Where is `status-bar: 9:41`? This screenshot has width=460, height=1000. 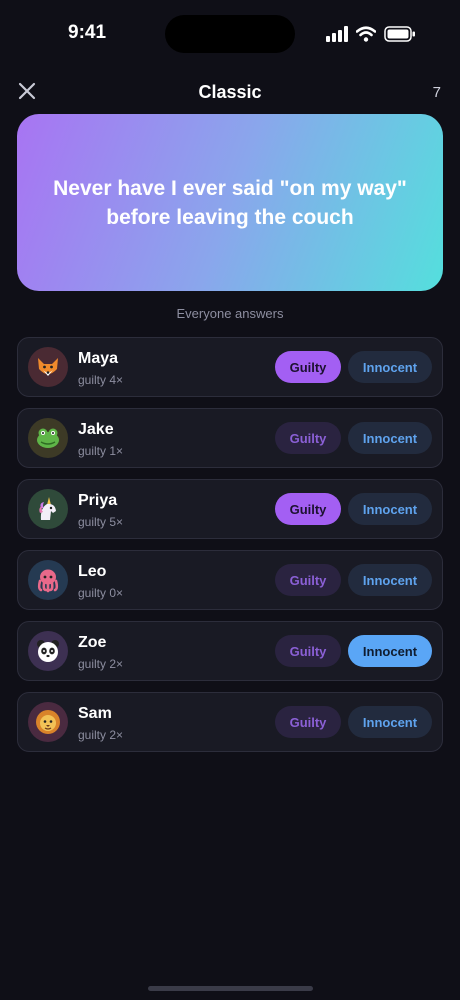
status-bar: 9:41 is located at coordinates (230, 35).